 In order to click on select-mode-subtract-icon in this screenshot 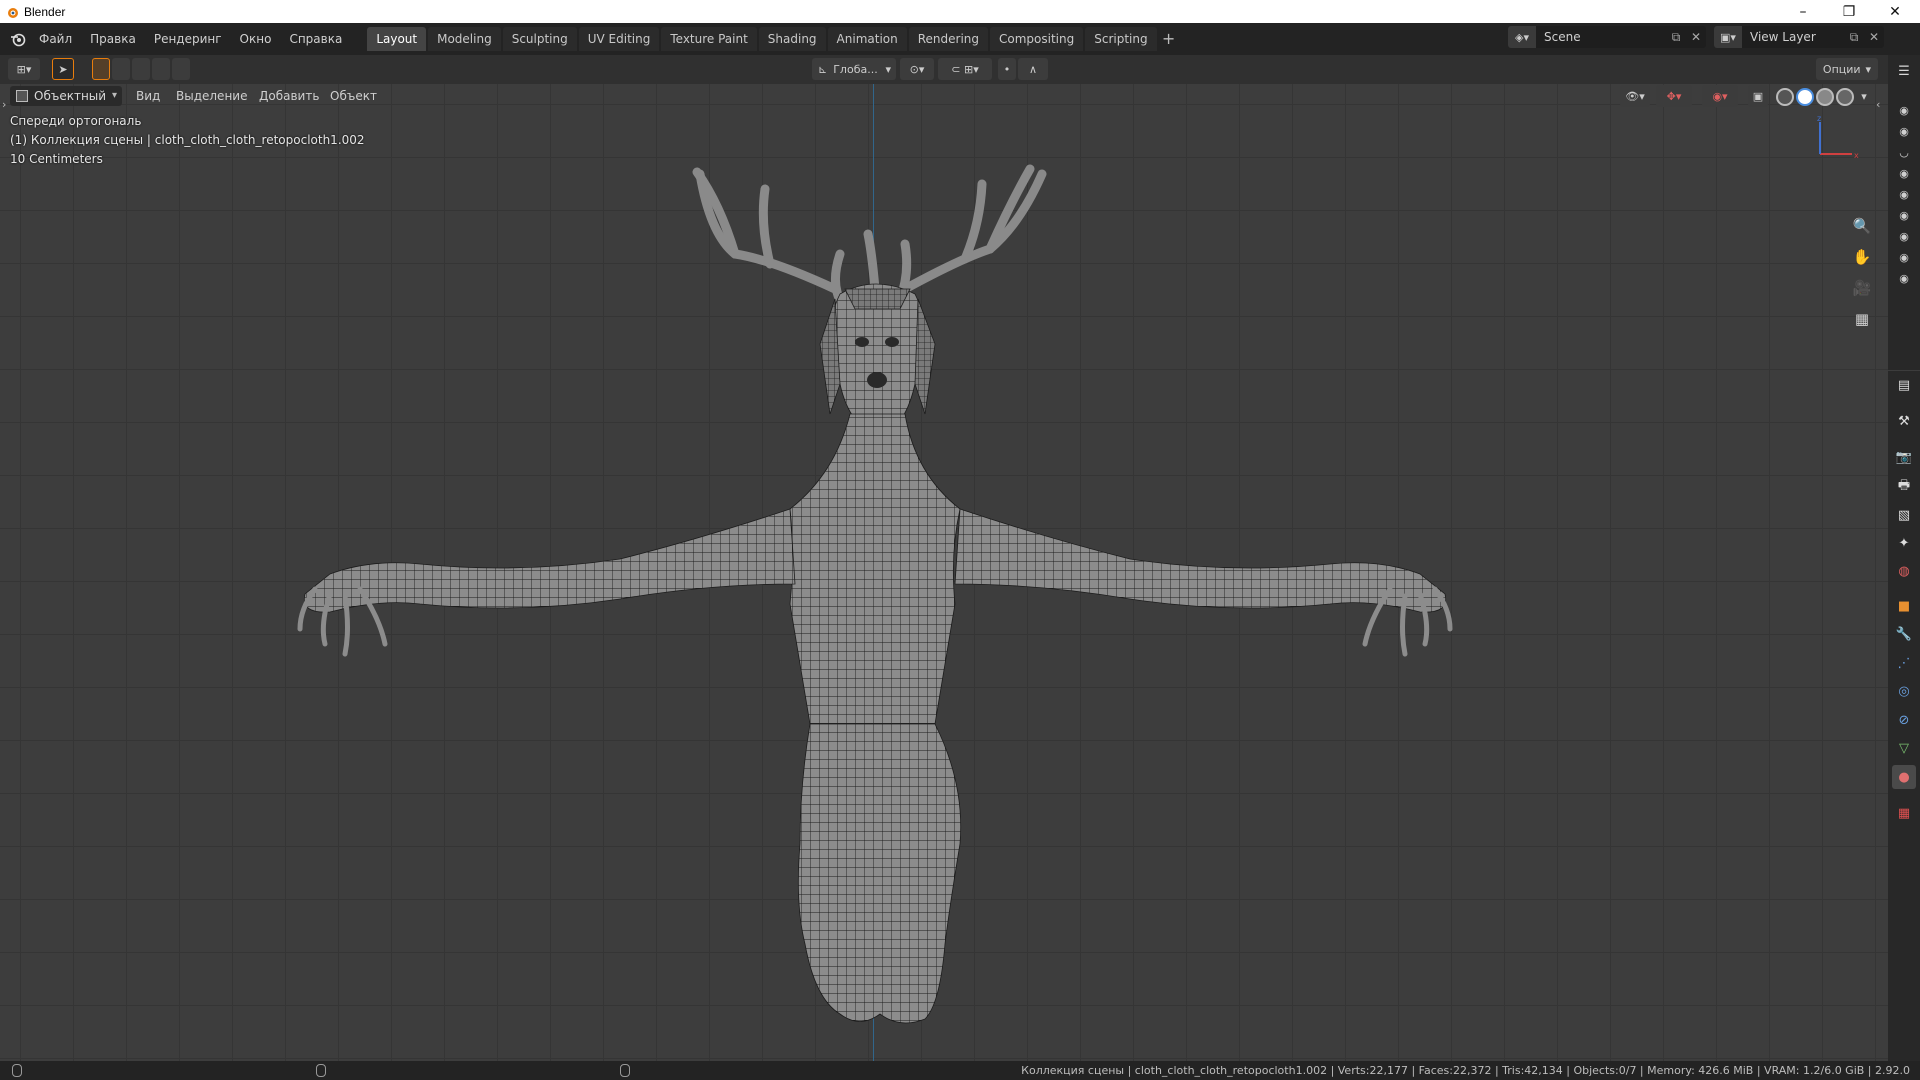, I will do `click(141, 69)`.